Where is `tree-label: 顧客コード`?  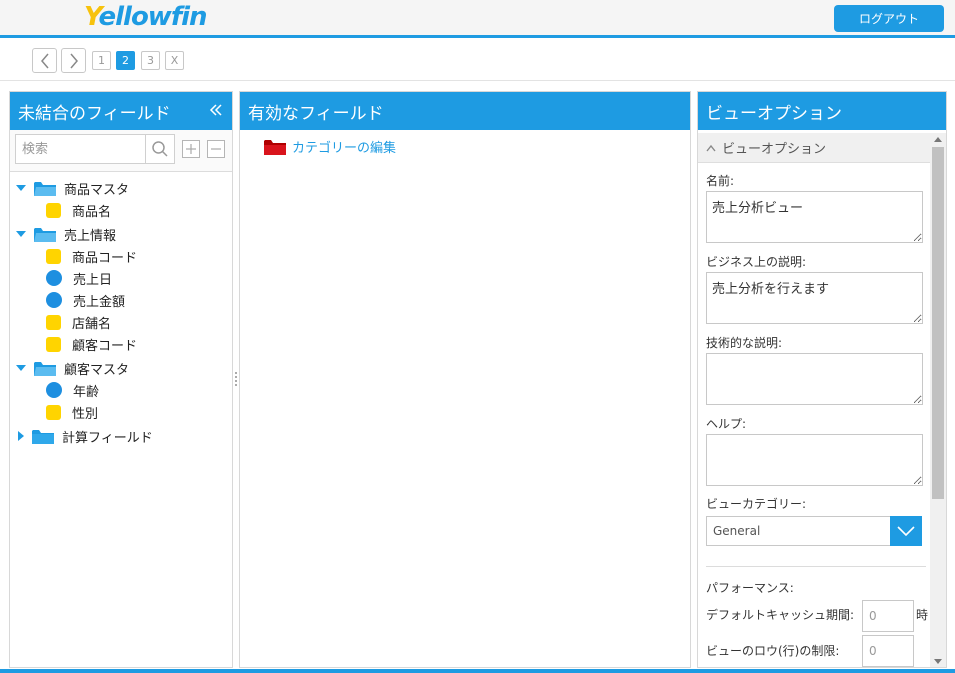
tree-label: 顧客コード is located at coordinates (105, 346).